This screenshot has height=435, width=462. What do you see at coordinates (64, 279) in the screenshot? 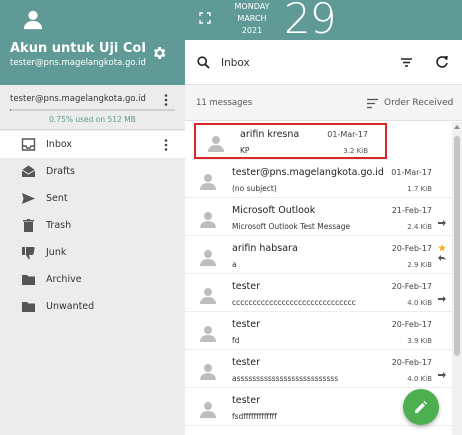
I see `folder-label: Archive` at bounding box center [64, 279].